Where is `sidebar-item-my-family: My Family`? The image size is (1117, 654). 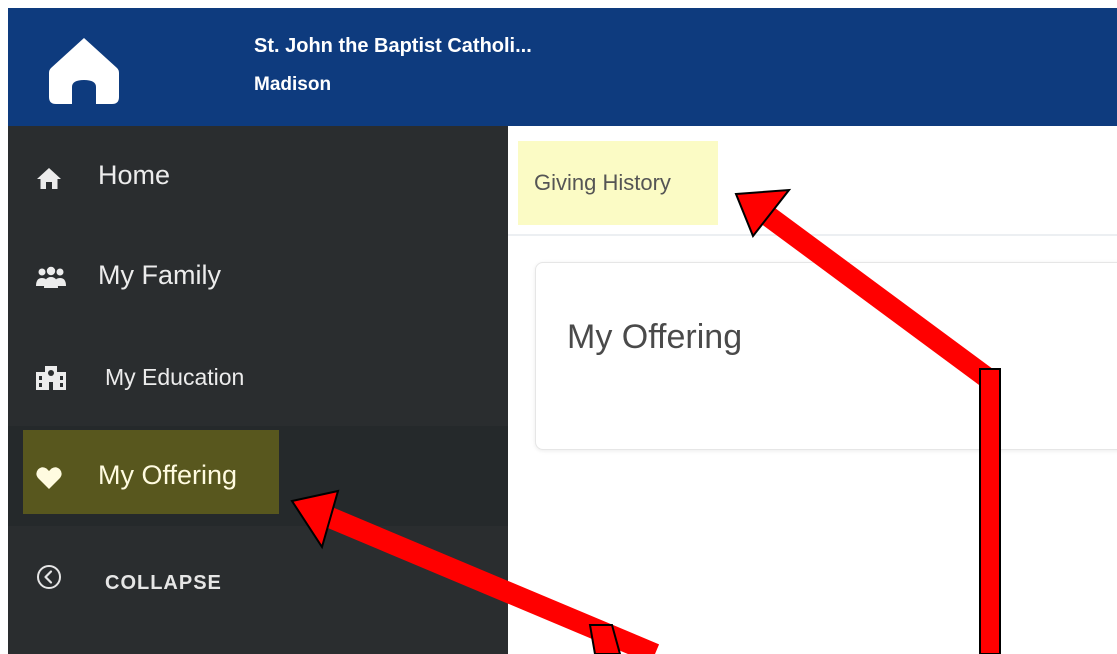
sidebar-item-my-family: My Family is located at coordinates (258, 276).